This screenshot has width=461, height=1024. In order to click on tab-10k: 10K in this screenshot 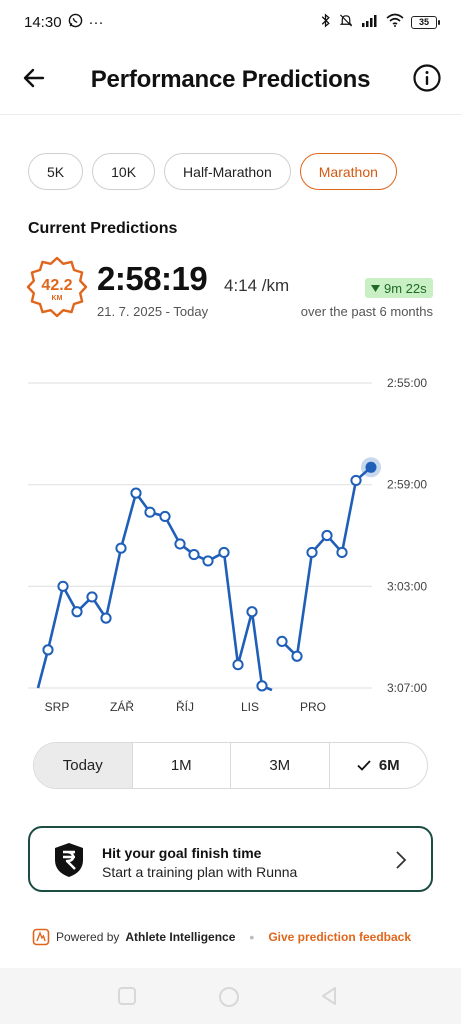, I will do `click(124, 171)`.